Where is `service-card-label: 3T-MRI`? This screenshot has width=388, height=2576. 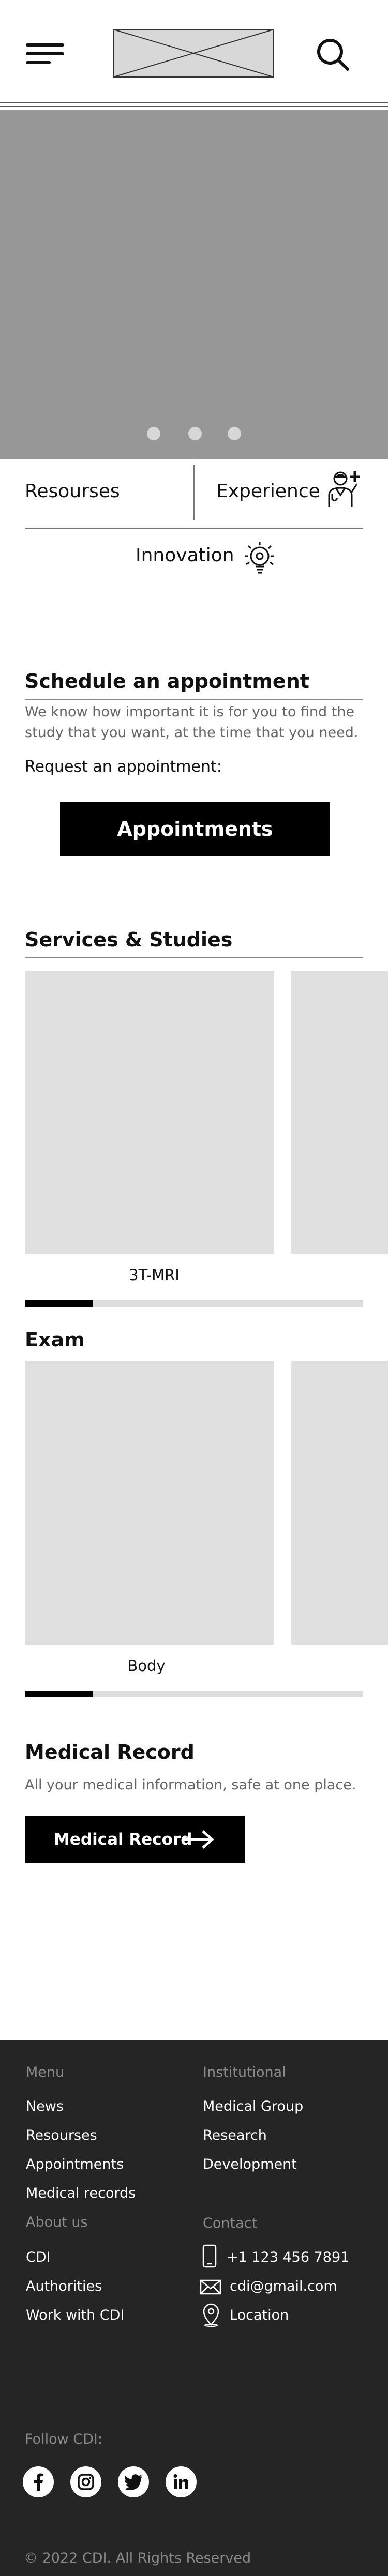 service-card-label: 3T-MRI is located at coordinates (154, 1275).